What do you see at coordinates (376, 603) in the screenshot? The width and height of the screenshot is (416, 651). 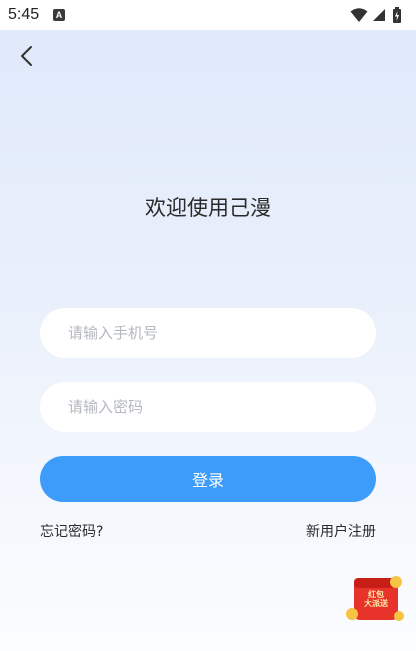 I see `red-packet-line2: 大派送` at bounding box center [376, 603].